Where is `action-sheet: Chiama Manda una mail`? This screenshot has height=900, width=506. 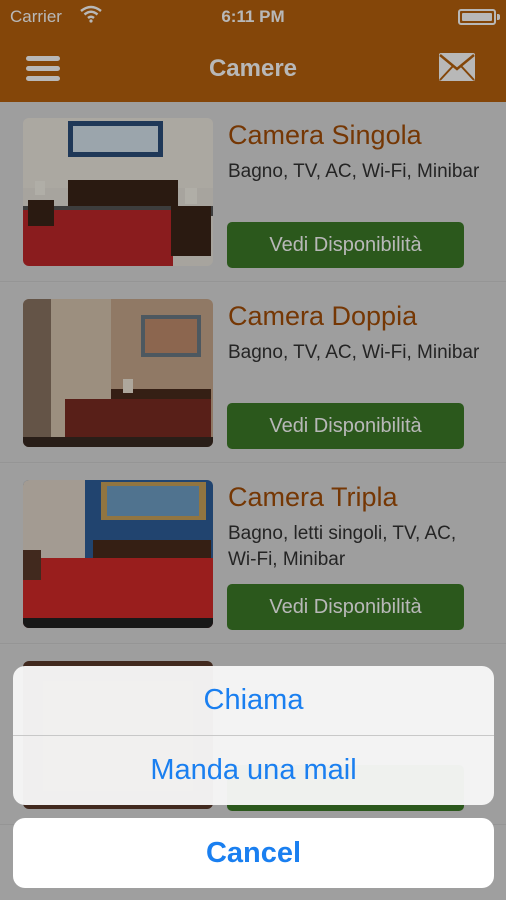
action-sheet: Chiama Manda una mail is located at coordinates (253, 735).